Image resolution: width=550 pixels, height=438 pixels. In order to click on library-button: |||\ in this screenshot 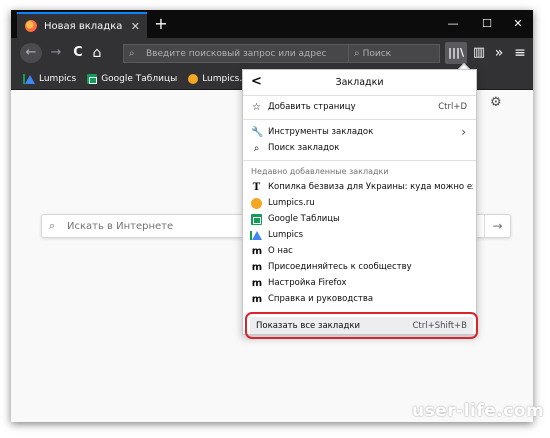, I will do `click(456, 53)`.